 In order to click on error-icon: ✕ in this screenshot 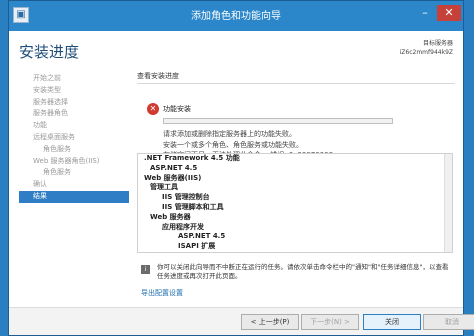, I will do `click(153, 109)`.